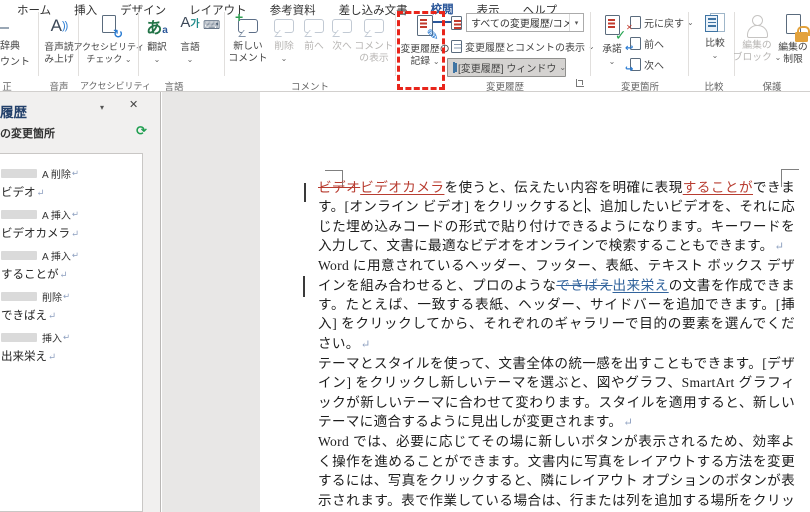  I want to click on revision-author-row: A 削除 ↵, so click(71, 174).